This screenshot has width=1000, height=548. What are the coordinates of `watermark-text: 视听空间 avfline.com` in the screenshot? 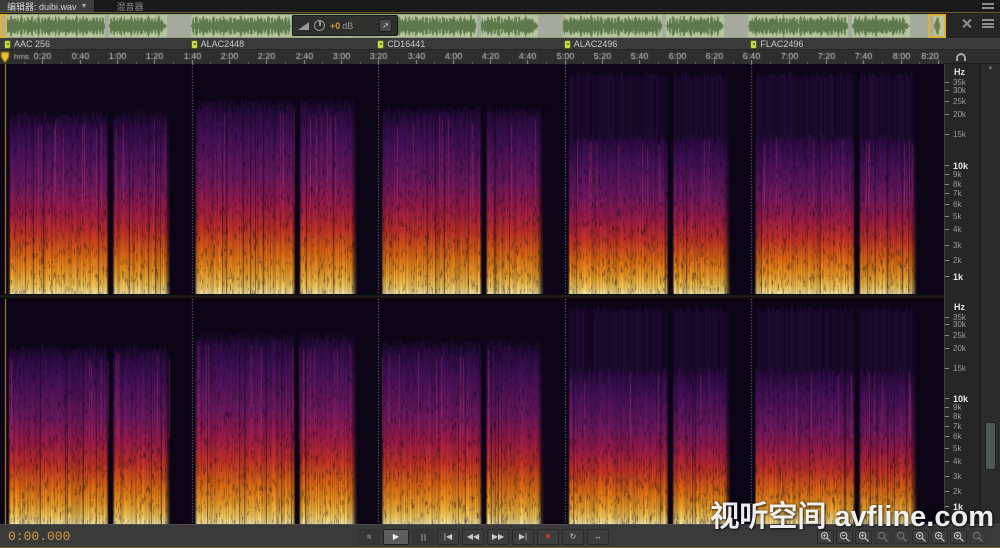 It's located at (852, 517).